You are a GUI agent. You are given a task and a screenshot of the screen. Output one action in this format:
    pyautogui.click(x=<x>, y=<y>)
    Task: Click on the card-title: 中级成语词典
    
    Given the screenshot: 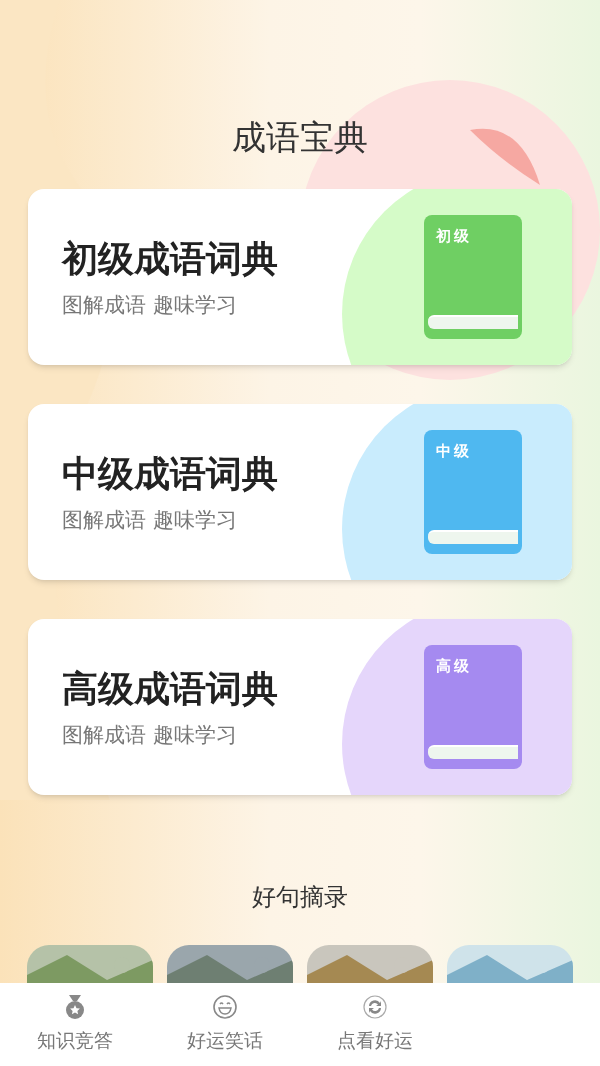 What is the action you would take?
    pyautogui.click(x=170, y=474)
    